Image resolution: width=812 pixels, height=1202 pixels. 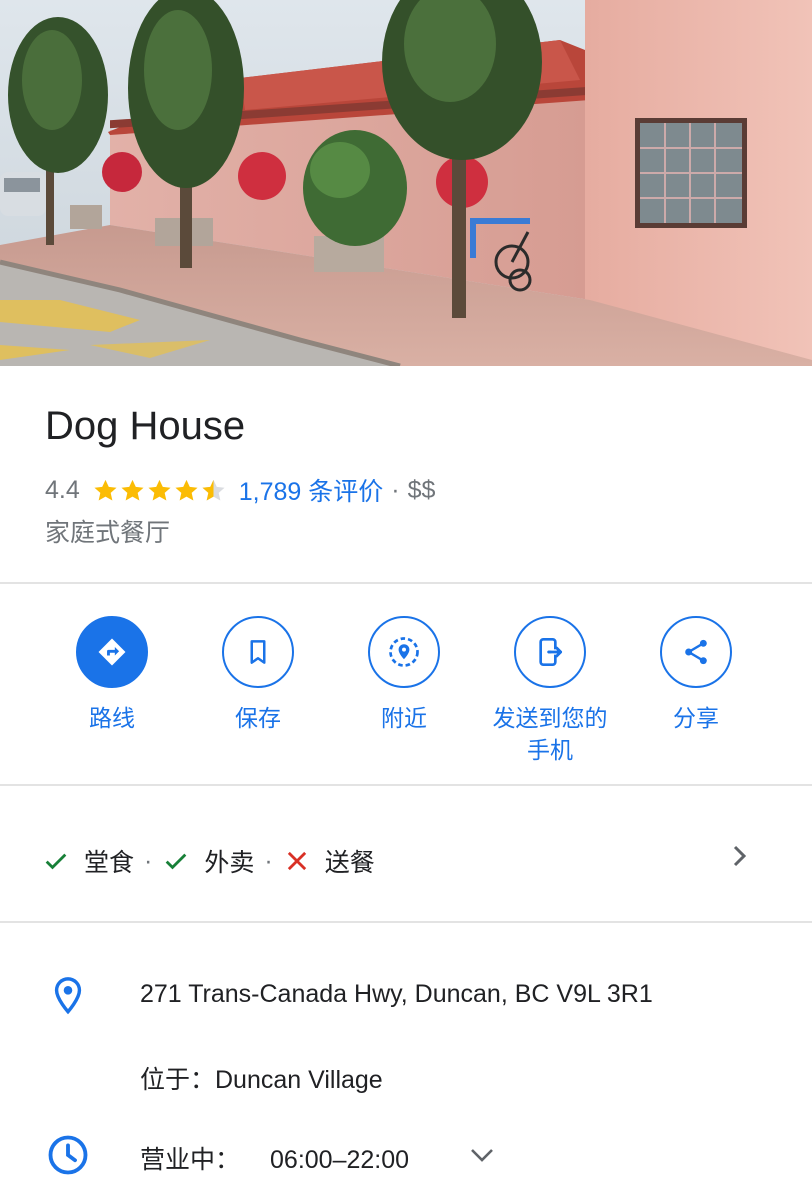 What do you see at coordinates (404, 675) in the screenshot?
I see `nearby-button: 附近` at bounding box center [404, 675].